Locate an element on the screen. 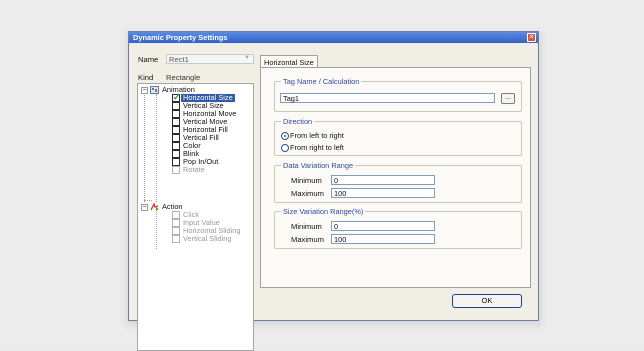 The height and width of the screenshot is (351, 644). checkbox-color is located at coordinates (176, 146).